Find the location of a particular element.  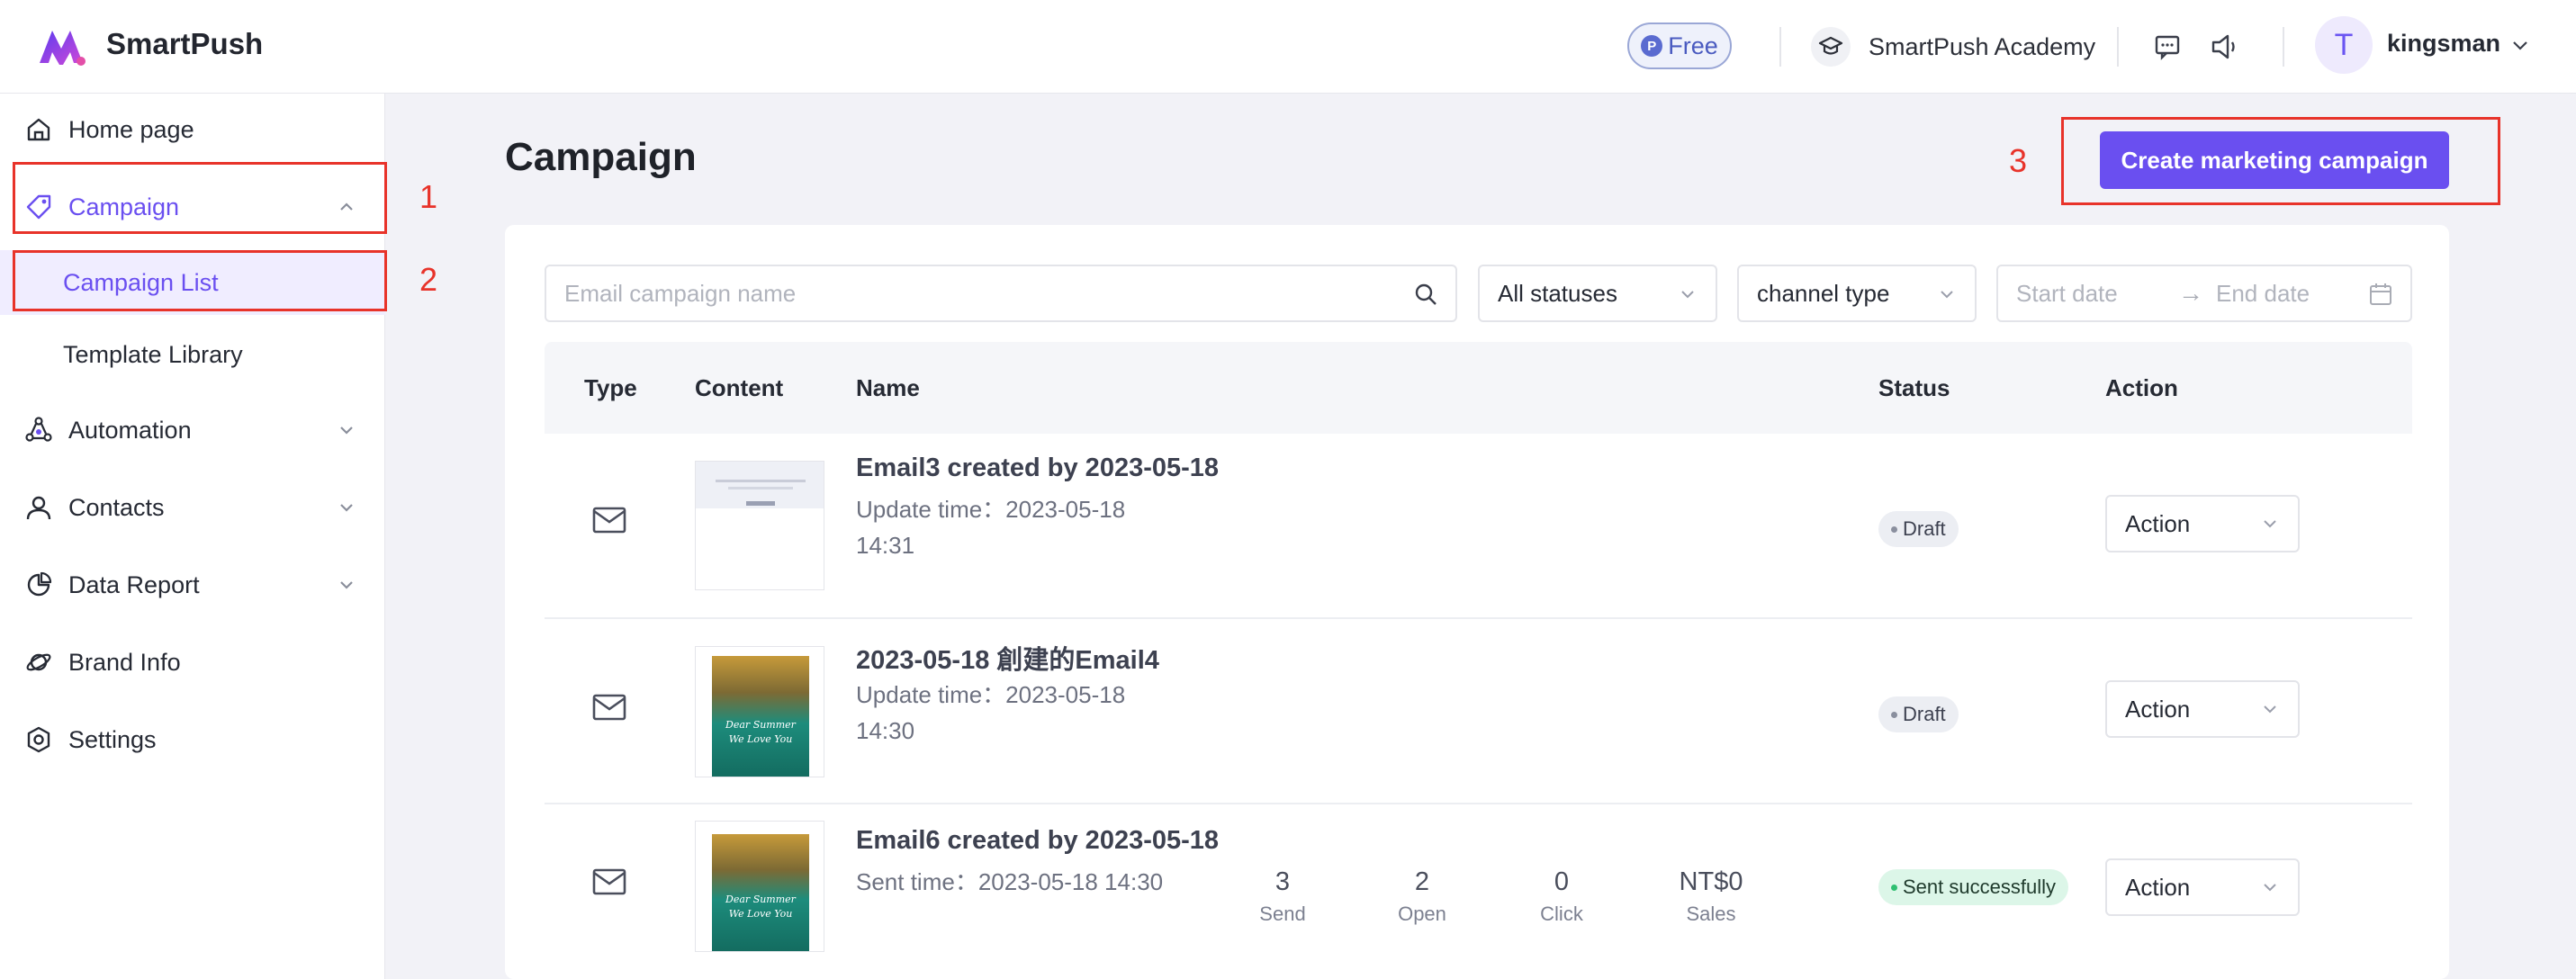

column-header-type: Type is located at coordinates (610, 387).